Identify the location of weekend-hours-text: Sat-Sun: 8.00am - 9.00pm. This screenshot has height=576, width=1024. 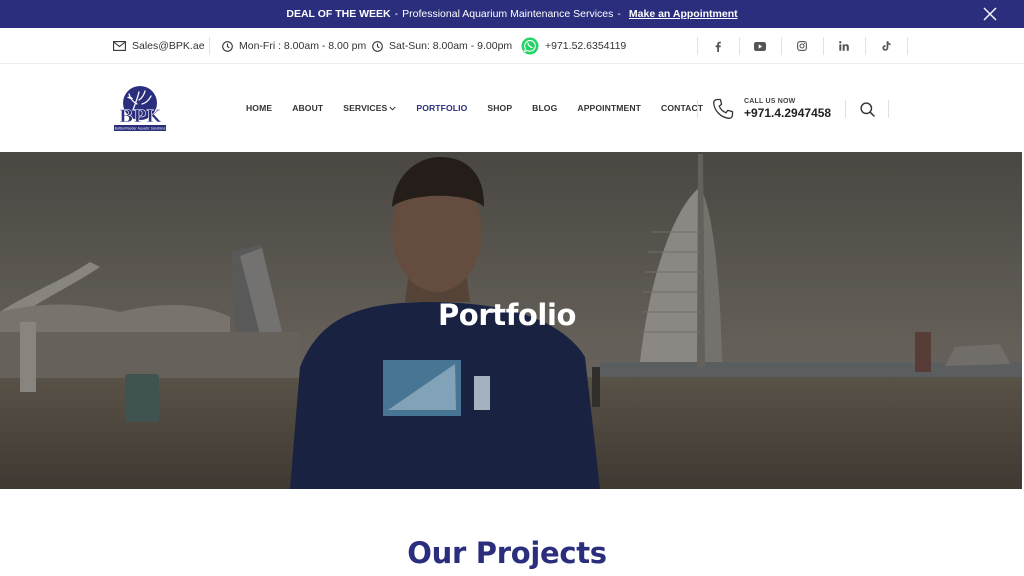
(451, 46).